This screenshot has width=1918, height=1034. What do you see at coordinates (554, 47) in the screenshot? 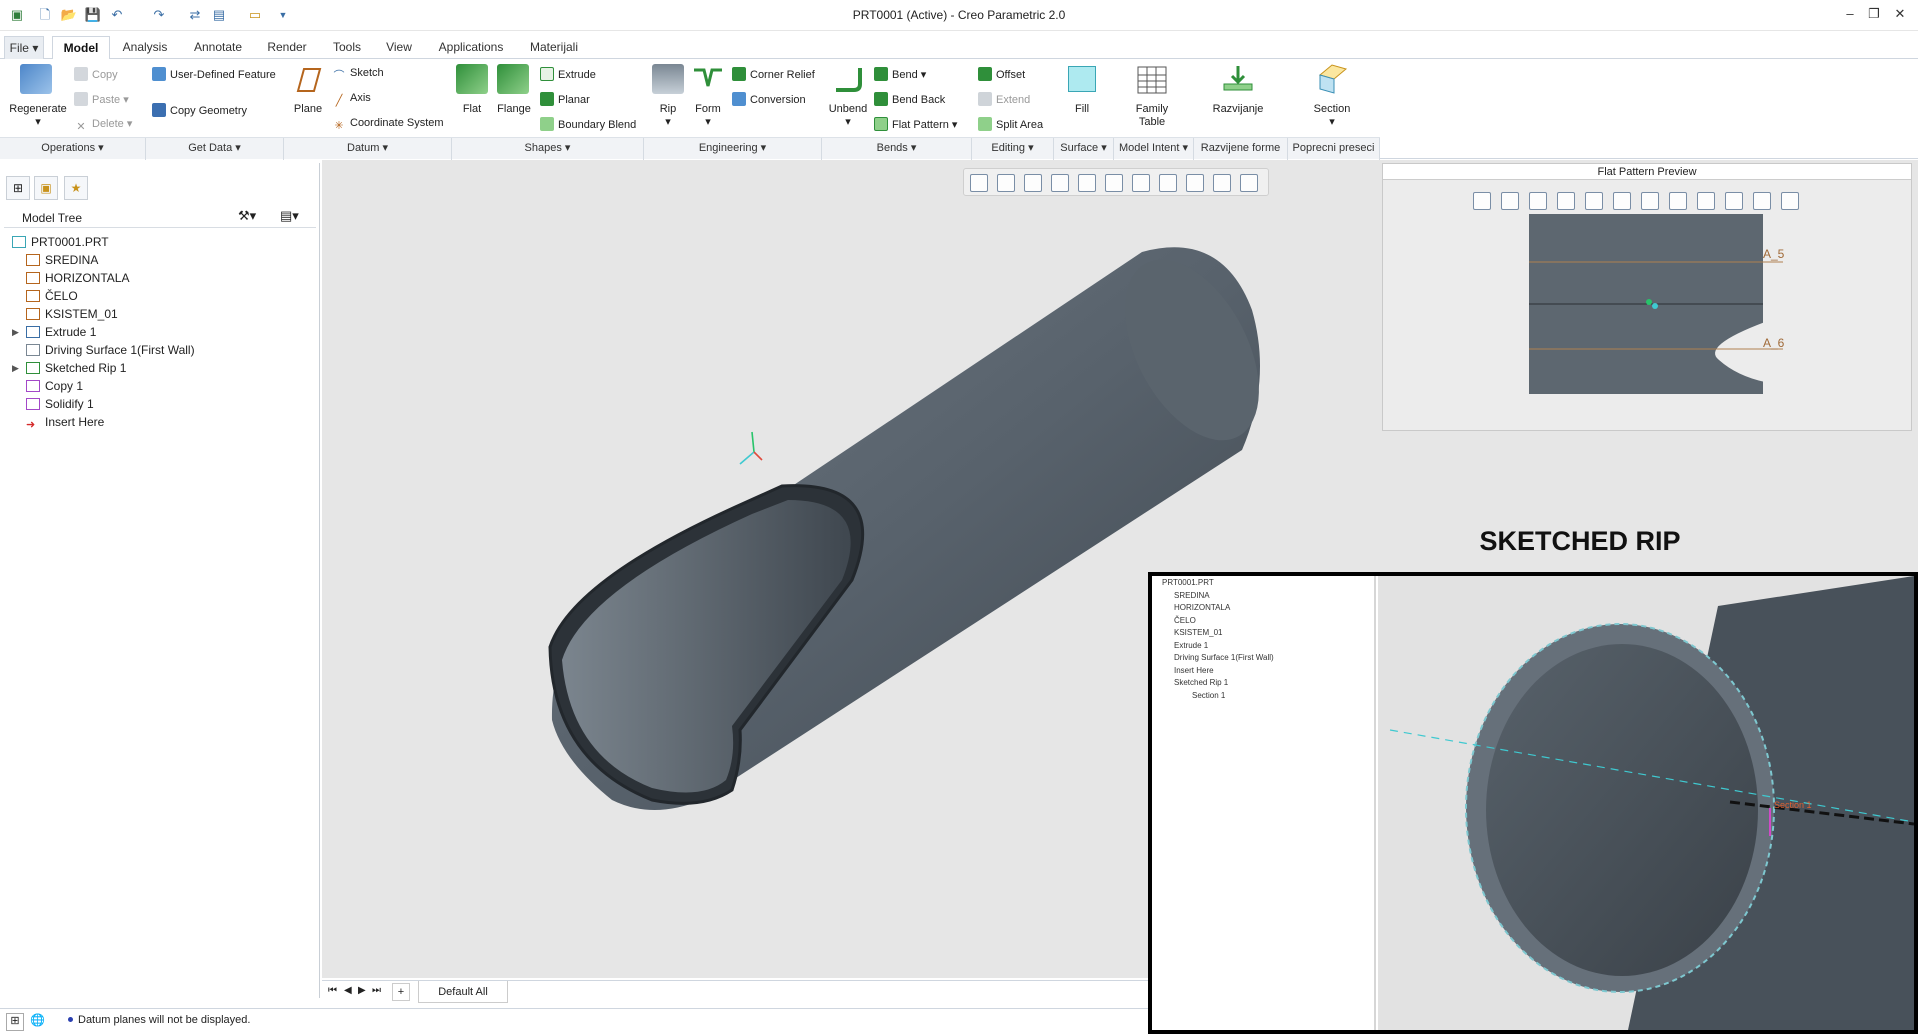
I see `tab-materijali: Materijali` at bounding box center [554, 47].